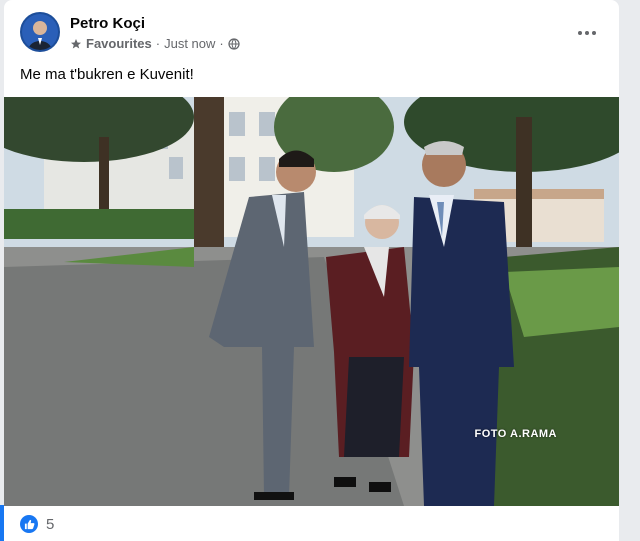 The width and height of the screenshot is (640, 541). I want to click on timestamp: Just now, so click(189, 43).